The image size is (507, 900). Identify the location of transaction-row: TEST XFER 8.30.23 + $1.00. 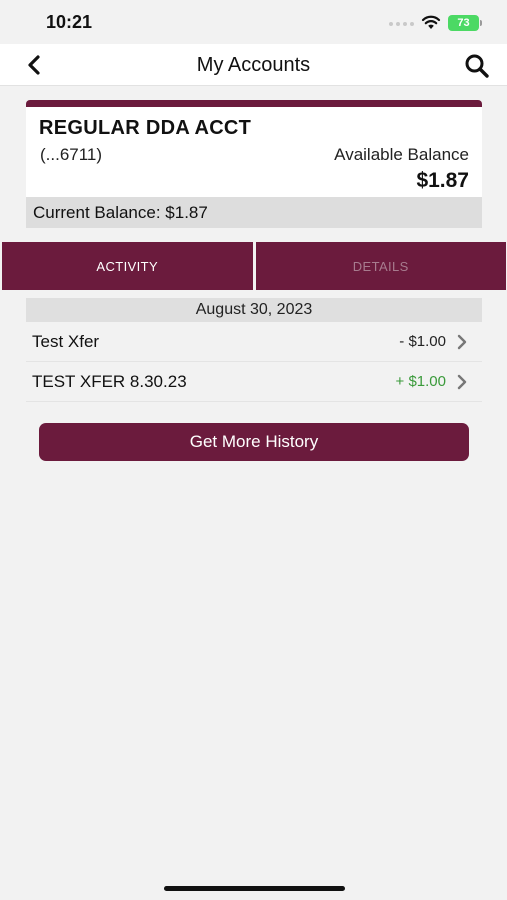
(254, 382).